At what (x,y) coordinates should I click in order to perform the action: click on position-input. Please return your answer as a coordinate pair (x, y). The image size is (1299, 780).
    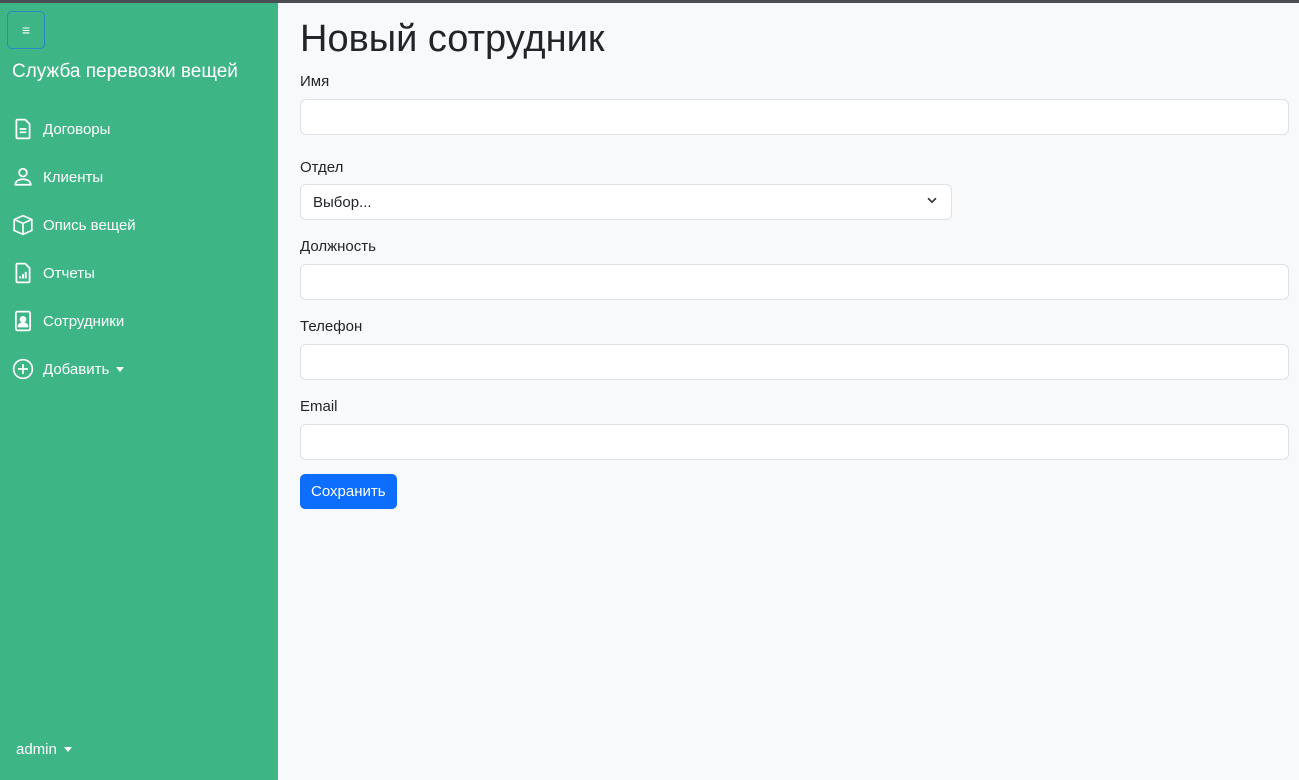
    Looking at the image, I should click on (794, 282).